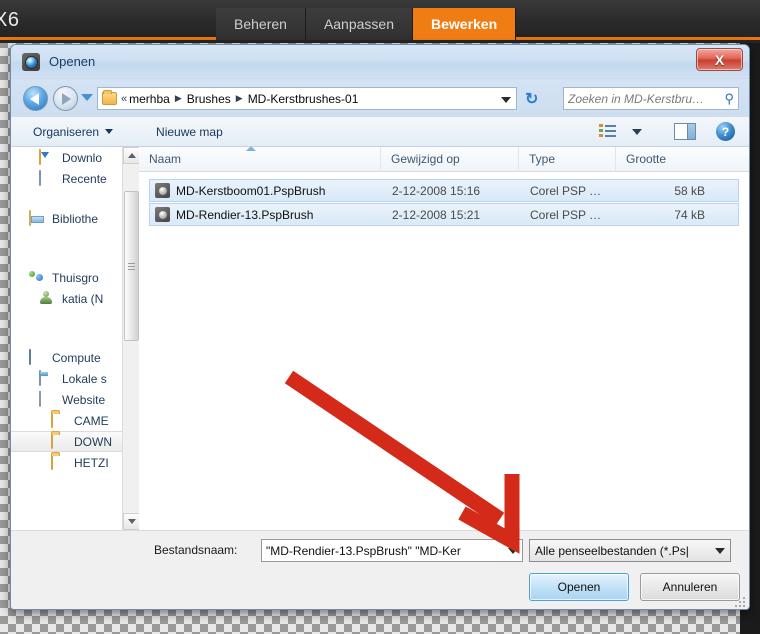  What do you see at coordinates (380, 132) in the screenshot?
I see `command-bar: Organiseren Nieuwe map ?` at bounding box center [380, 132].